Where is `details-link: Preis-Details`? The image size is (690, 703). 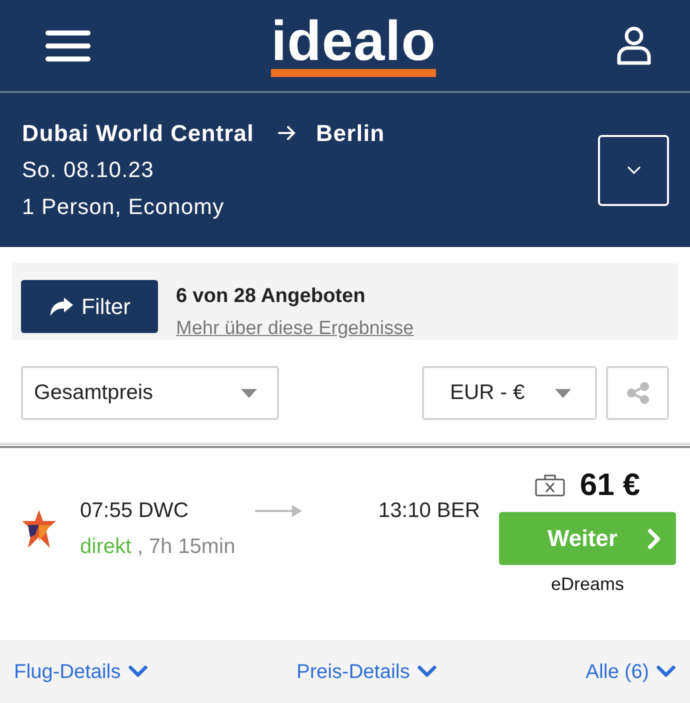
details-link: Preis-Details is located at coordinates (366, 671).